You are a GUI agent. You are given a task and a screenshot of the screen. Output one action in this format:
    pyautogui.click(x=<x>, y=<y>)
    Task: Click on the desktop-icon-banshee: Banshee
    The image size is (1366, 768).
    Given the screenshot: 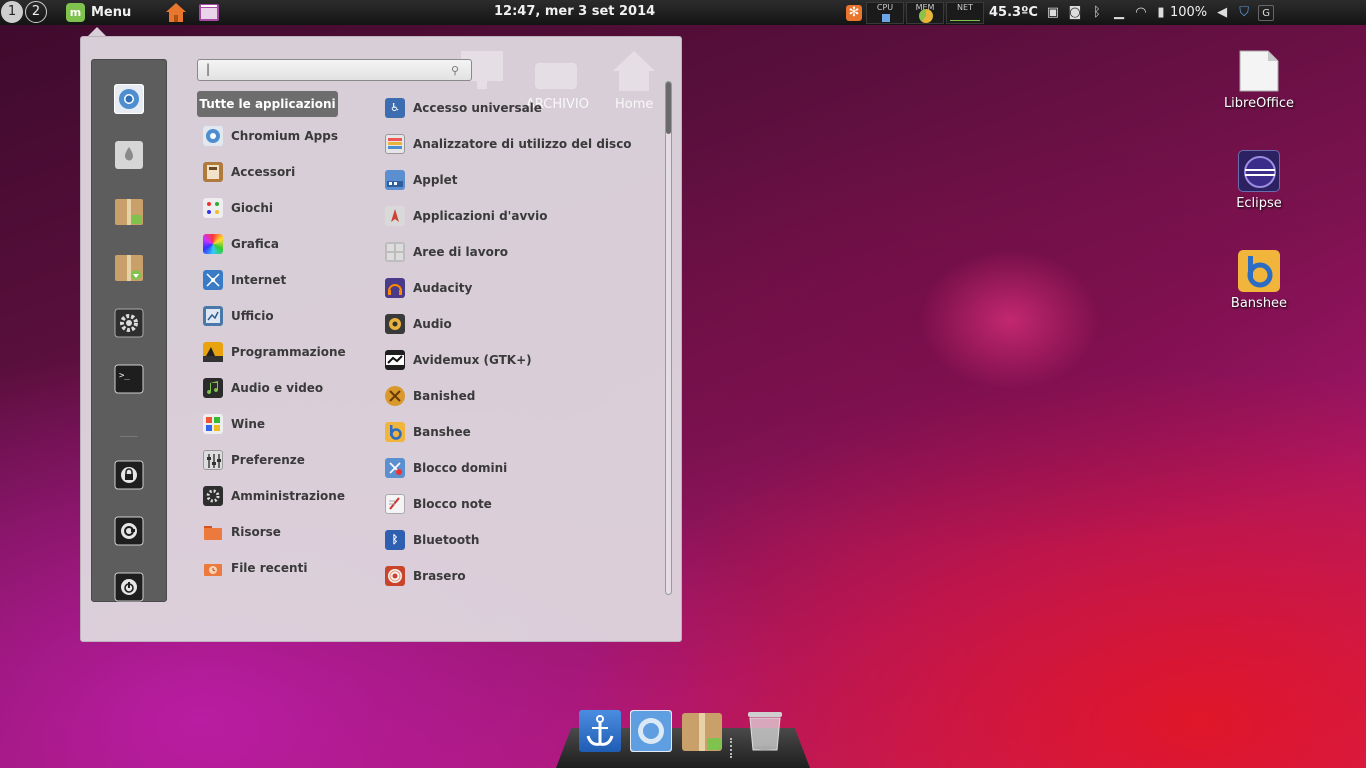 What is the action you would take?
    pyautogui.click(x=1259, y=280)
    